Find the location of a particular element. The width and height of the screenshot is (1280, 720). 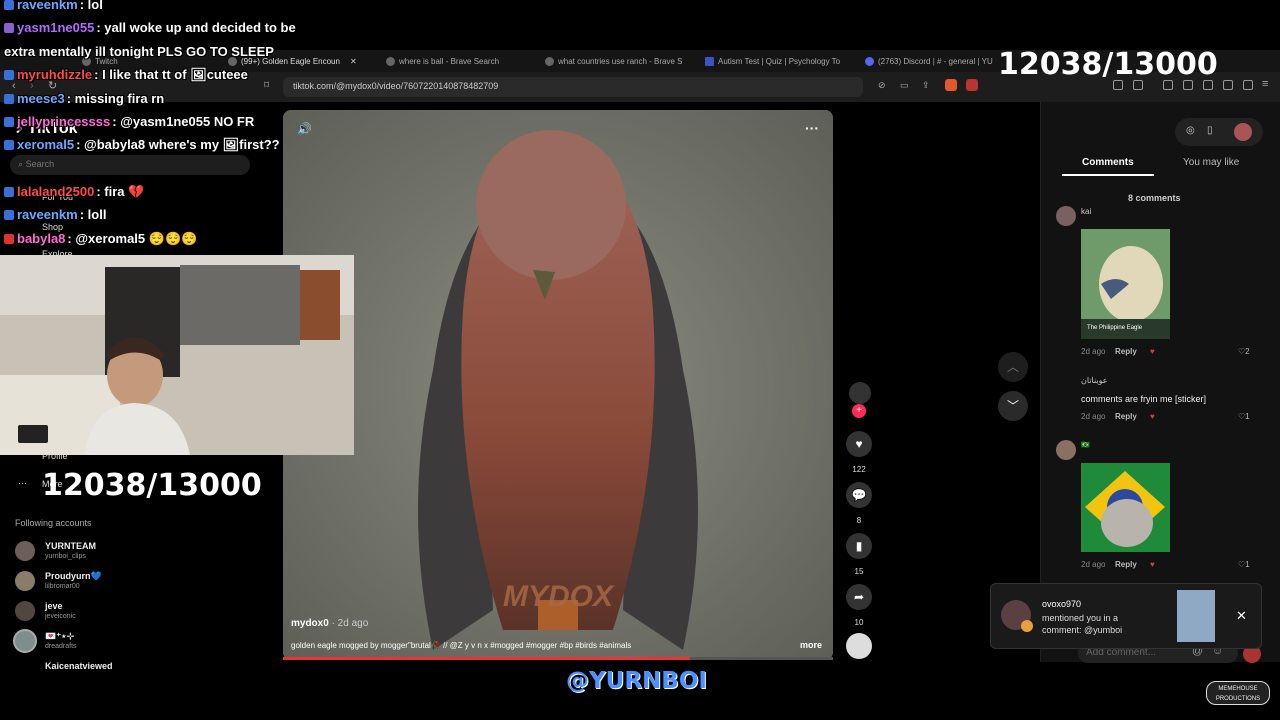

menu-icon: ≡ is located at coordinates (1265, 84).